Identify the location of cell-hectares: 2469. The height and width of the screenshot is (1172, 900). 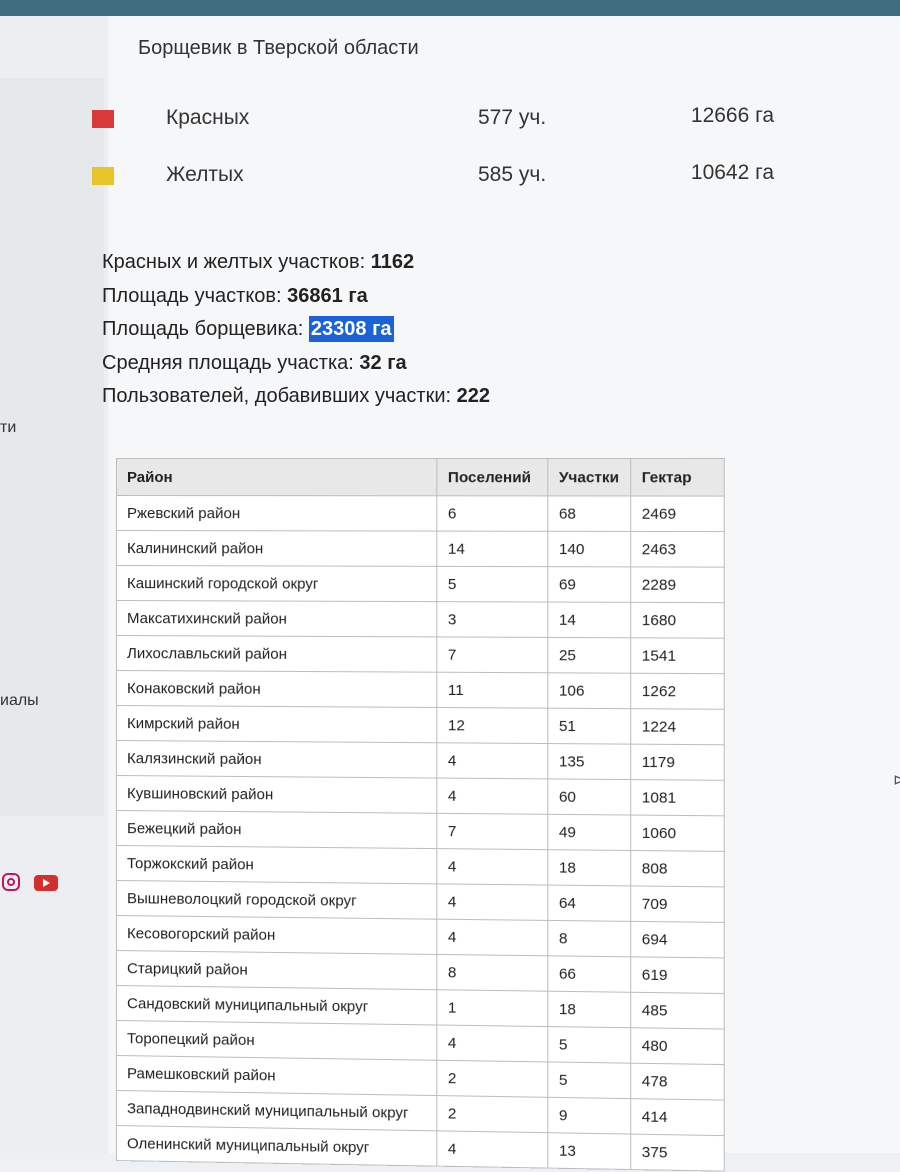
(677, 514).